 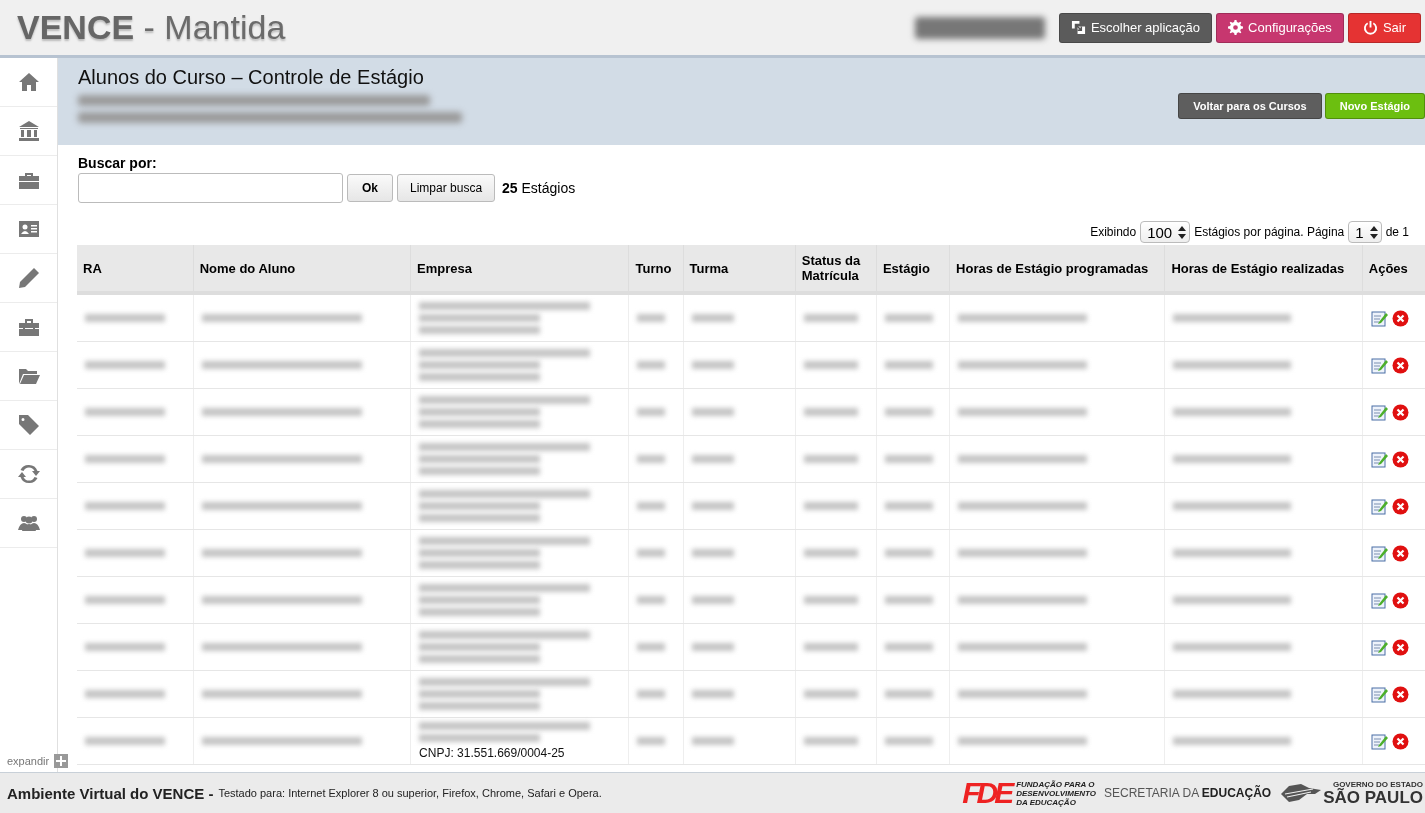 What do you see at coordinates (1397, 232) in the screenshot?
I see `page-total: de 1` at bounding box center [1397, 232].